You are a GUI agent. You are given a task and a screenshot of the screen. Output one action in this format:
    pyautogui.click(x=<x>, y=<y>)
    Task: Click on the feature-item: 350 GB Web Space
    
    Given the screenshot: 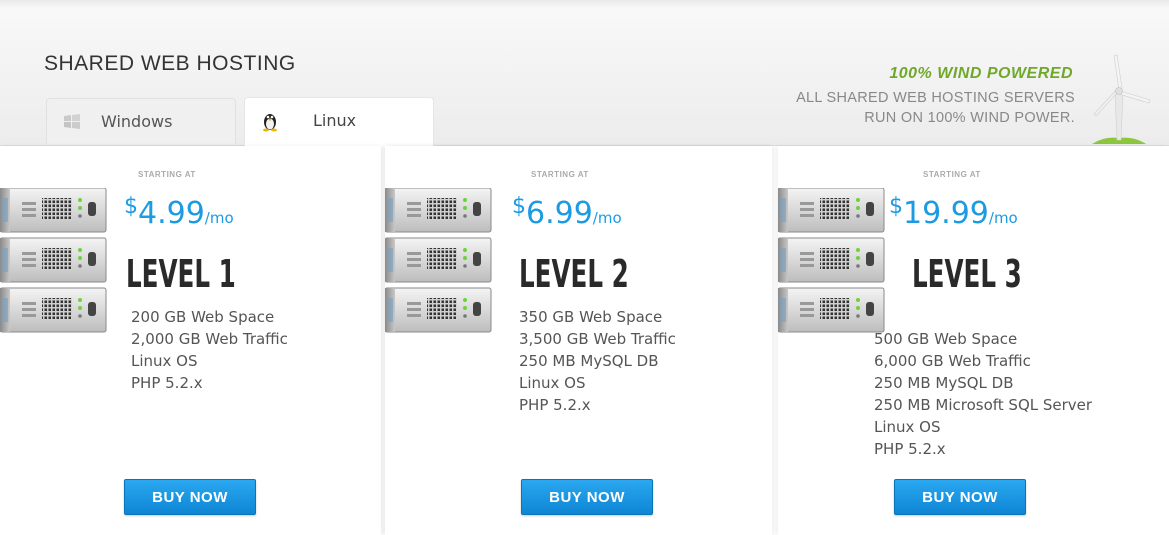 What is the action you would take?
    pyautogui.click(x=591, y=317)
    